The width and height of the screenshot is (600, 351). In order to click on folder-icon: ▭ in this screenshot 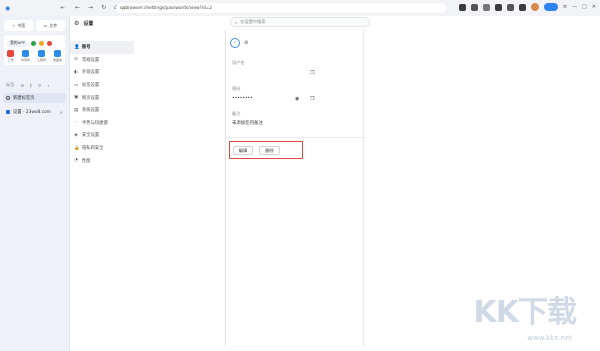, I will do `click(45, 25)`.